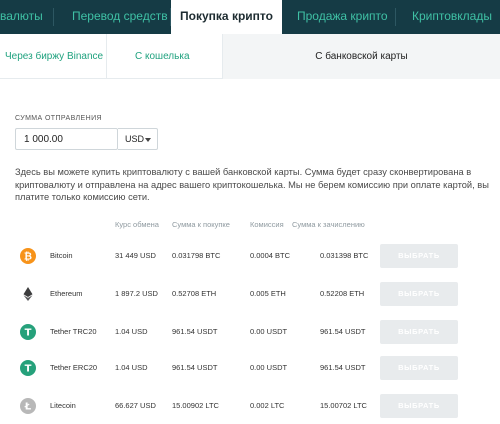  I want to click on coin-name: Litecoin, so click(63, 405).